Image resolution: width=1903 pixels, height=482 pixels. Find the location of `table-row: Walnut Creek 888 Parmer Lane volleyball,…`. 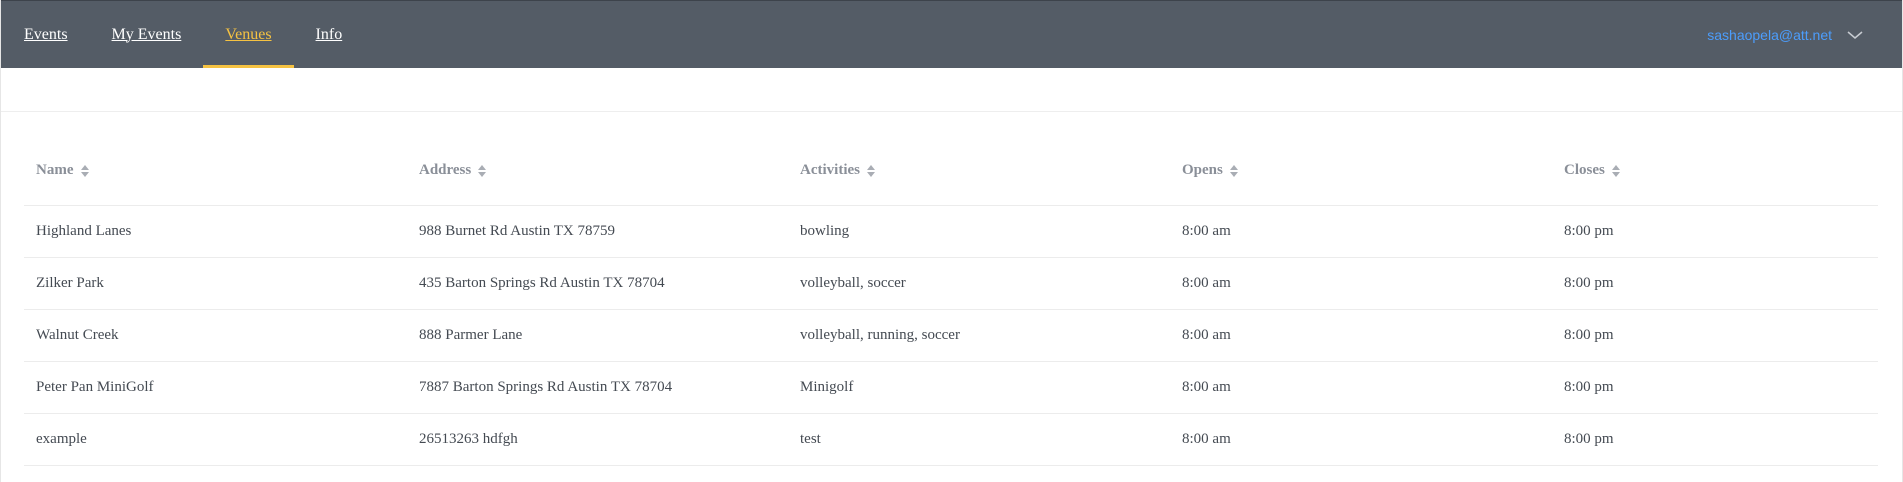

table-row: Walnut Creek 888 Parmer Lane volleyball,… is located at coordinates (951, 335).